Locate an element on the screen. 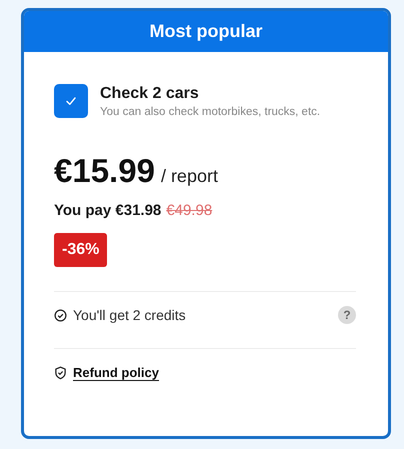  checkbox is located at coordinates (71, 101).